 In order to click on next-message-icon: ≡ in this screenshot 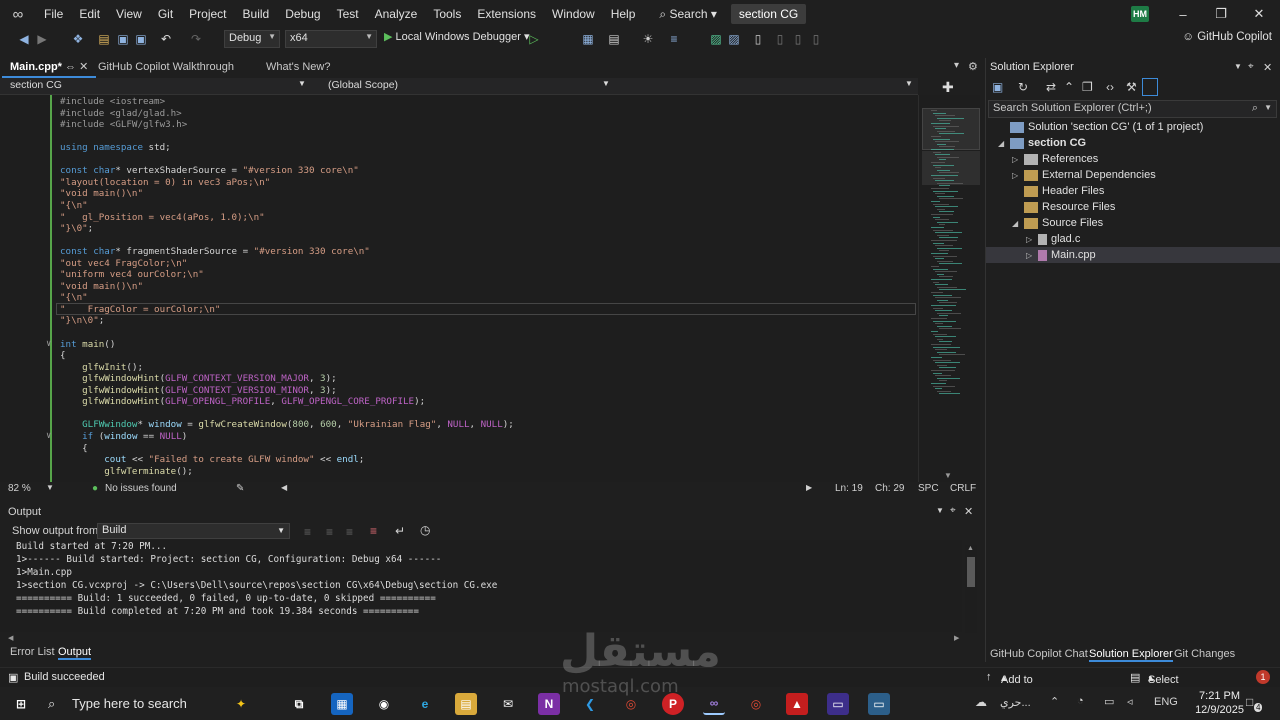, I will do `click(349, 532)`.